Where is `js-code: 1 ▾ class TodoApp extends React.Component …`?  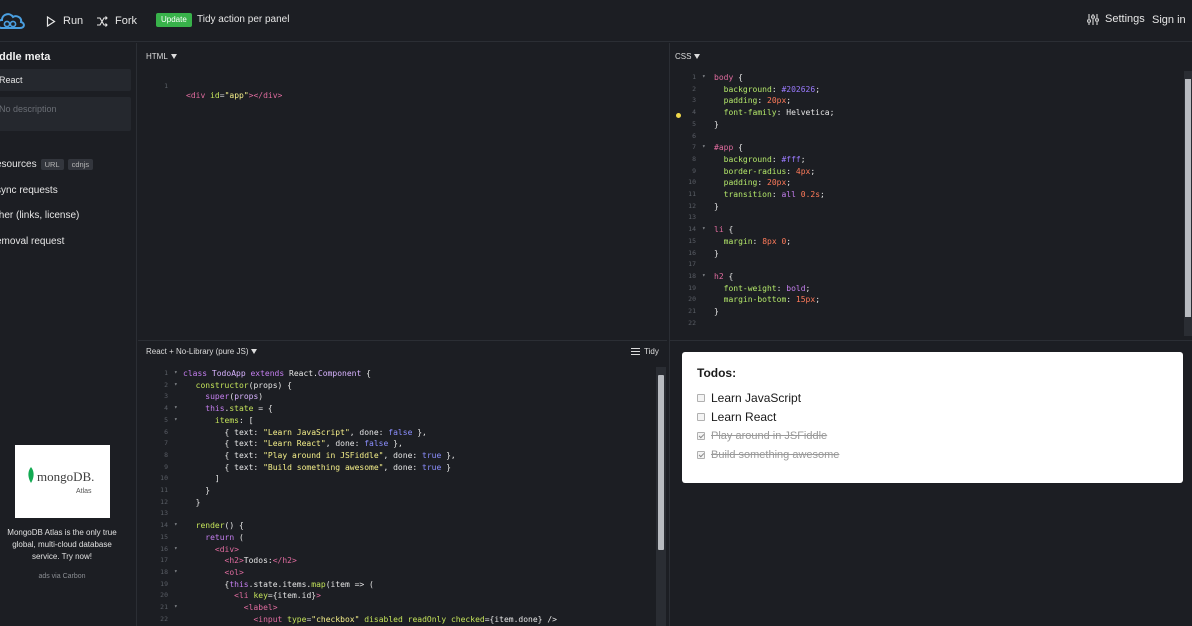 js-code: 1 ▾ class TodoApp extends React.Component … is located at coordinates (353, 496).